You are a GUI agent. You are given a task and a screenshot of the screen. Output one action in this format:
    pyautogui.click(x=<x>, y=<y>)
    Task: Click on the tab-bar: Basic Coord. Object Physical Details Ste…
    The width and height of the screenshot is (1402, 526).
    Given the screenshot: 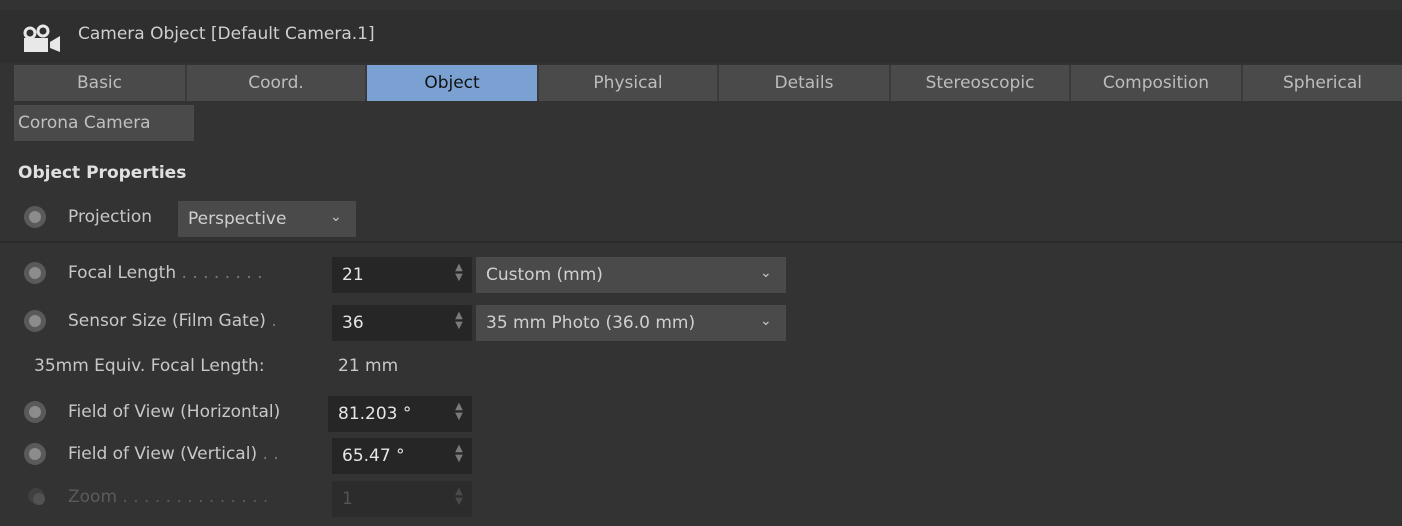 What is the action you would take?
    pyautogui.click(x=708, y=83)
    